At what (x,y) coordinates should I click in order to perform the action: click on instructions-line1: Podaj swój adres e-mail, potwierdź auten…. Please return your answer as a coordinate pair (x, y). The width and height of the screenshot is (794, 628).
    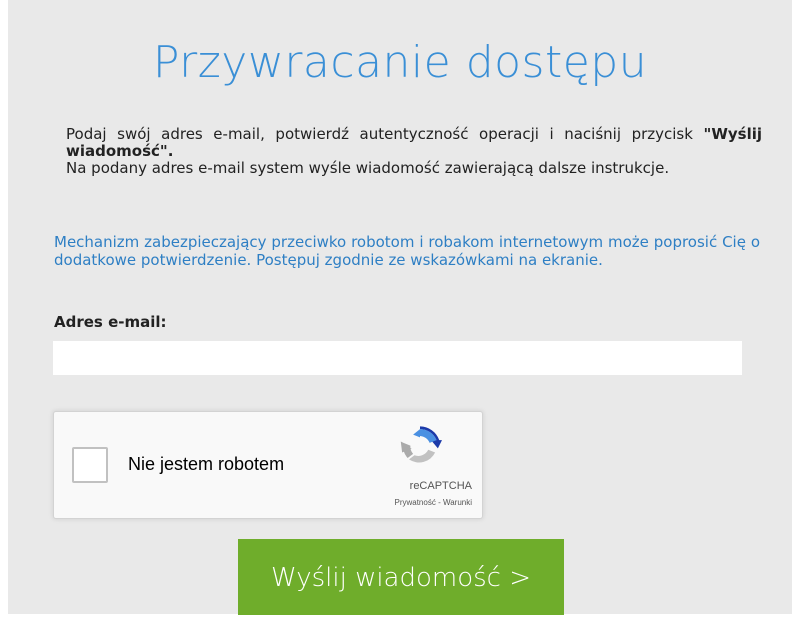
    Looking at the image, I should click on (385, 134).